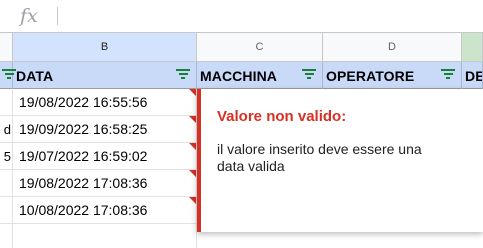 The height and width of the screenshot is (248, 483). Describe the element at coordinates (83, 183) in the screenshot. I see `cell-data-value: 19/08/2022 17:08:36` at that location.